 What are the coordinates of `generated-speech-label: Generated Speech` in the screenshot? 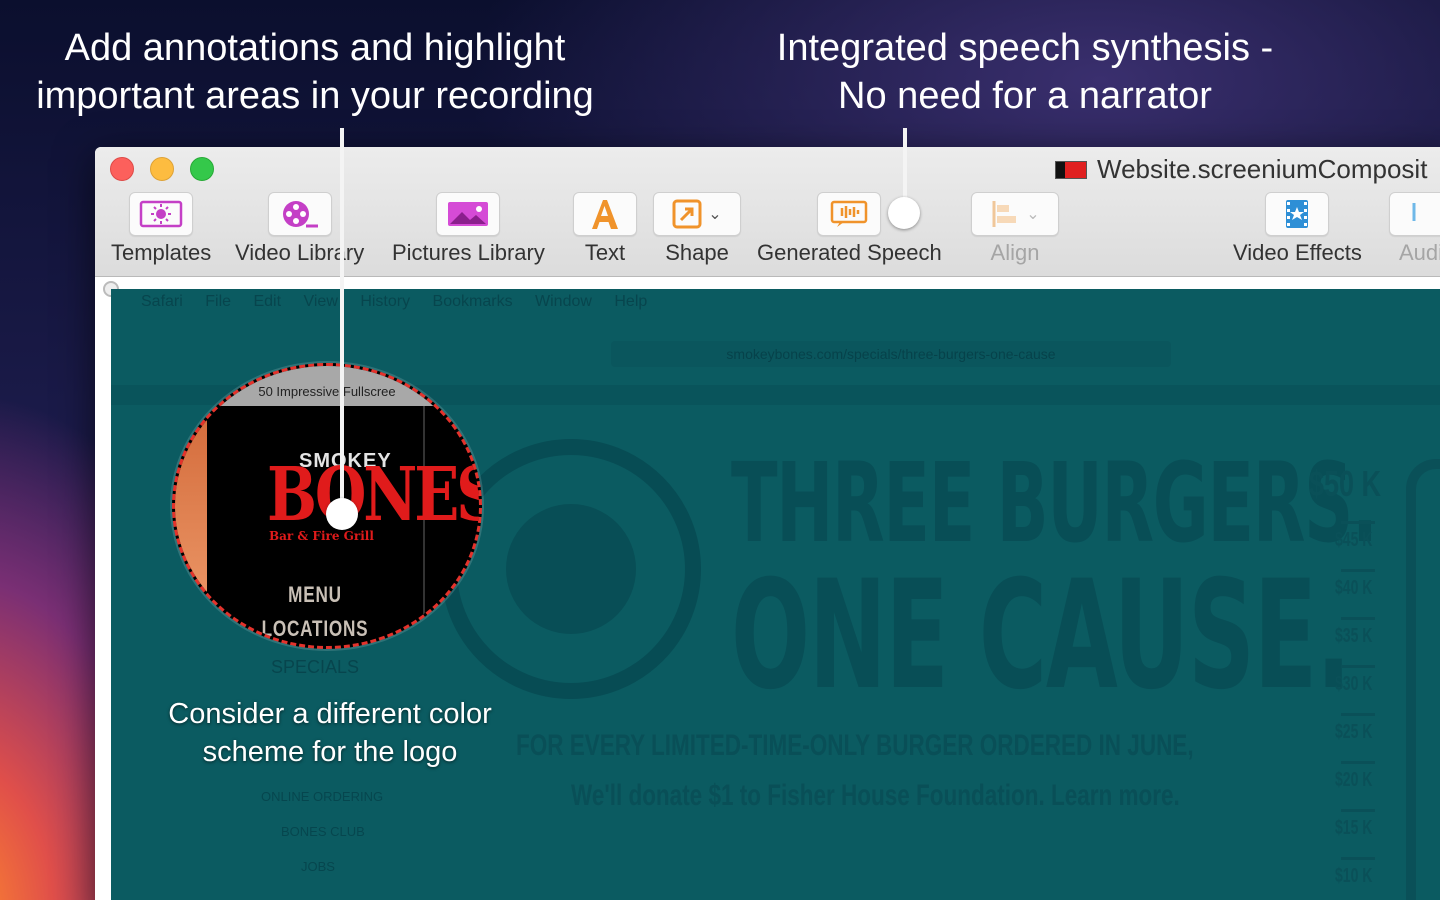 It's located at (849, 252).